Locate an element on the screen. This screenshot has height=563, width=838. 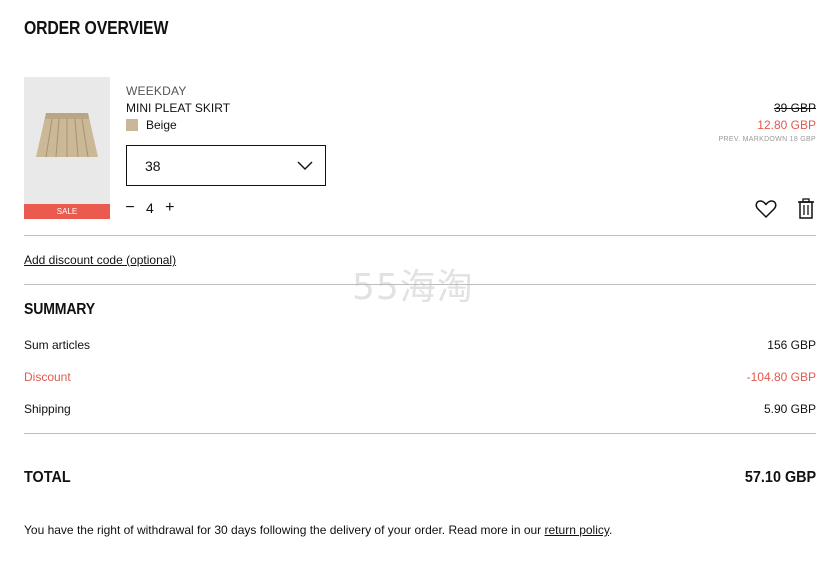
size-value: 38 is located at coordinates (153, 165).